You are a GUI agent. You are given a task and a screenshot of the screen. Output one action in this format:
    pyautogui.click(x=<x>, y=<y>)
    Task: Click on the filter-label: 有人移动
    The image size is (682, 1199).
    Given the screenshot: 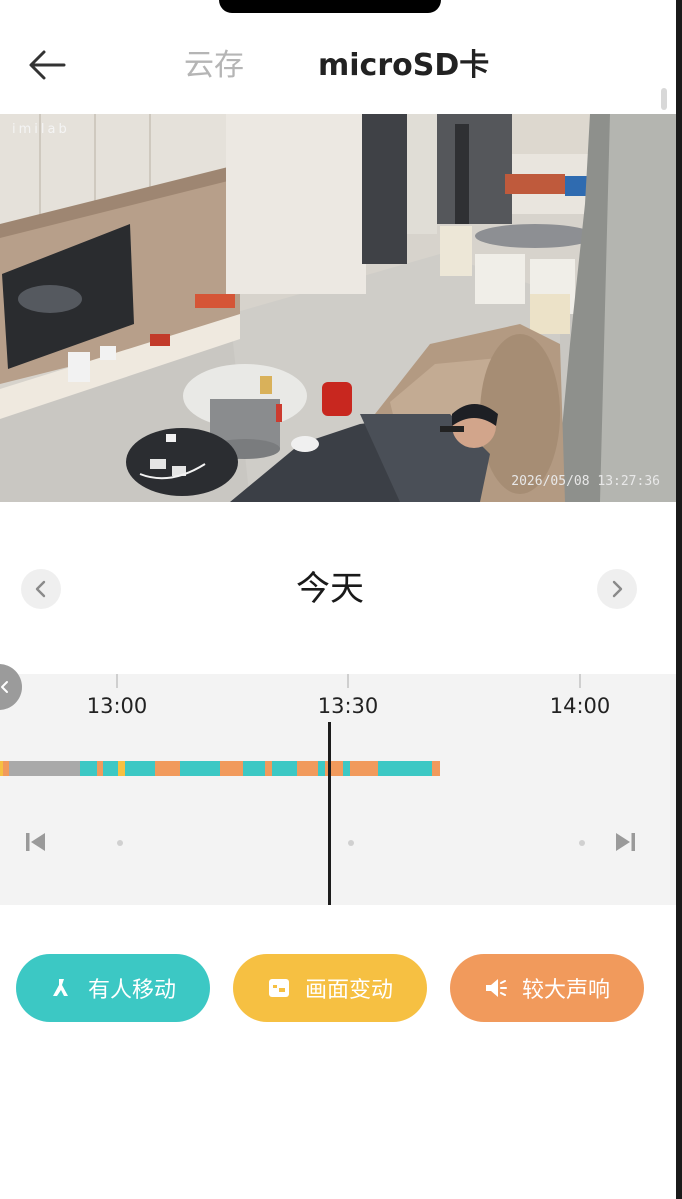 What is the action you would take?
    pyautogui.click(x=131, y=990)
    